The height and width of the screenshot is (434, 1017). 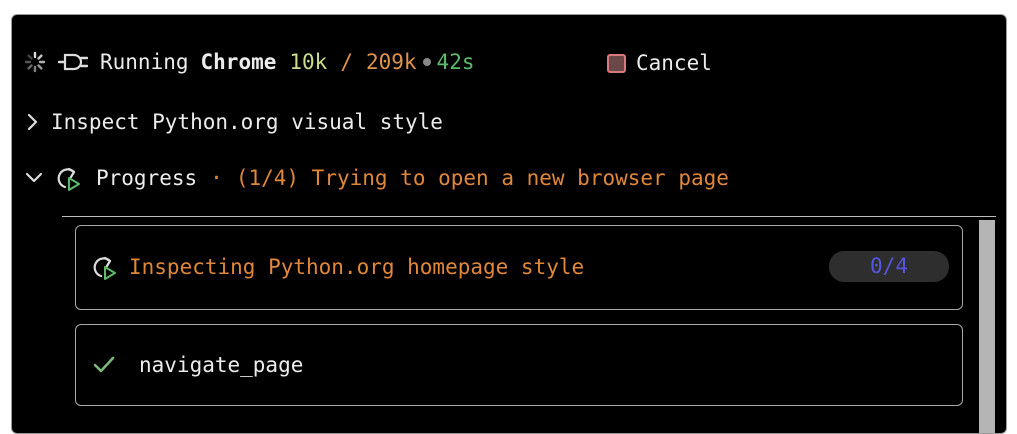 What do you see at coordinates (34, 178) in the screenshot?
I see `chevron-down-icon` at bounding box center [34, 178].